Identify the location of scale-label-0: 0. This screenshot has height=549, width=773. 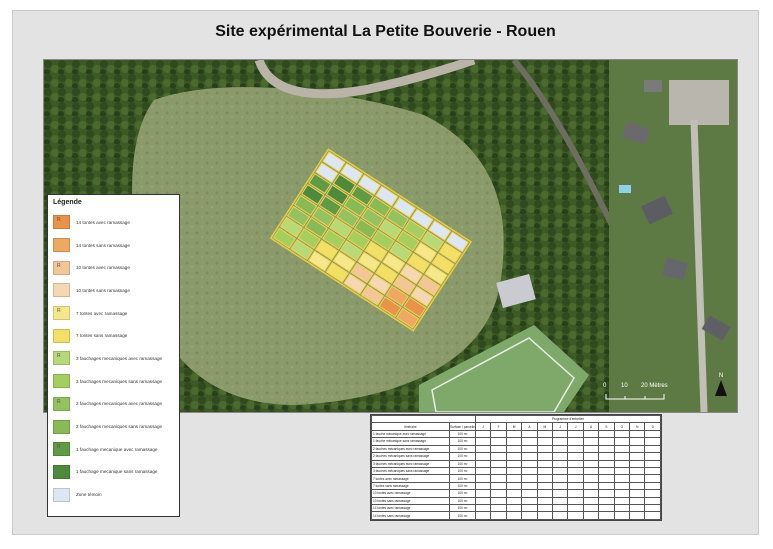
(605, 386).